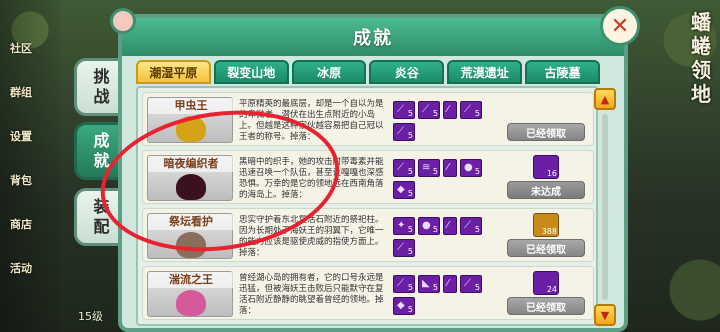 Image resolution: width=720 pixels, height=332 pixels. What do you see at coordinates (546, 190) in the screenshot?
I see `claim-button: 未达成` at bounding box center [546, 190].